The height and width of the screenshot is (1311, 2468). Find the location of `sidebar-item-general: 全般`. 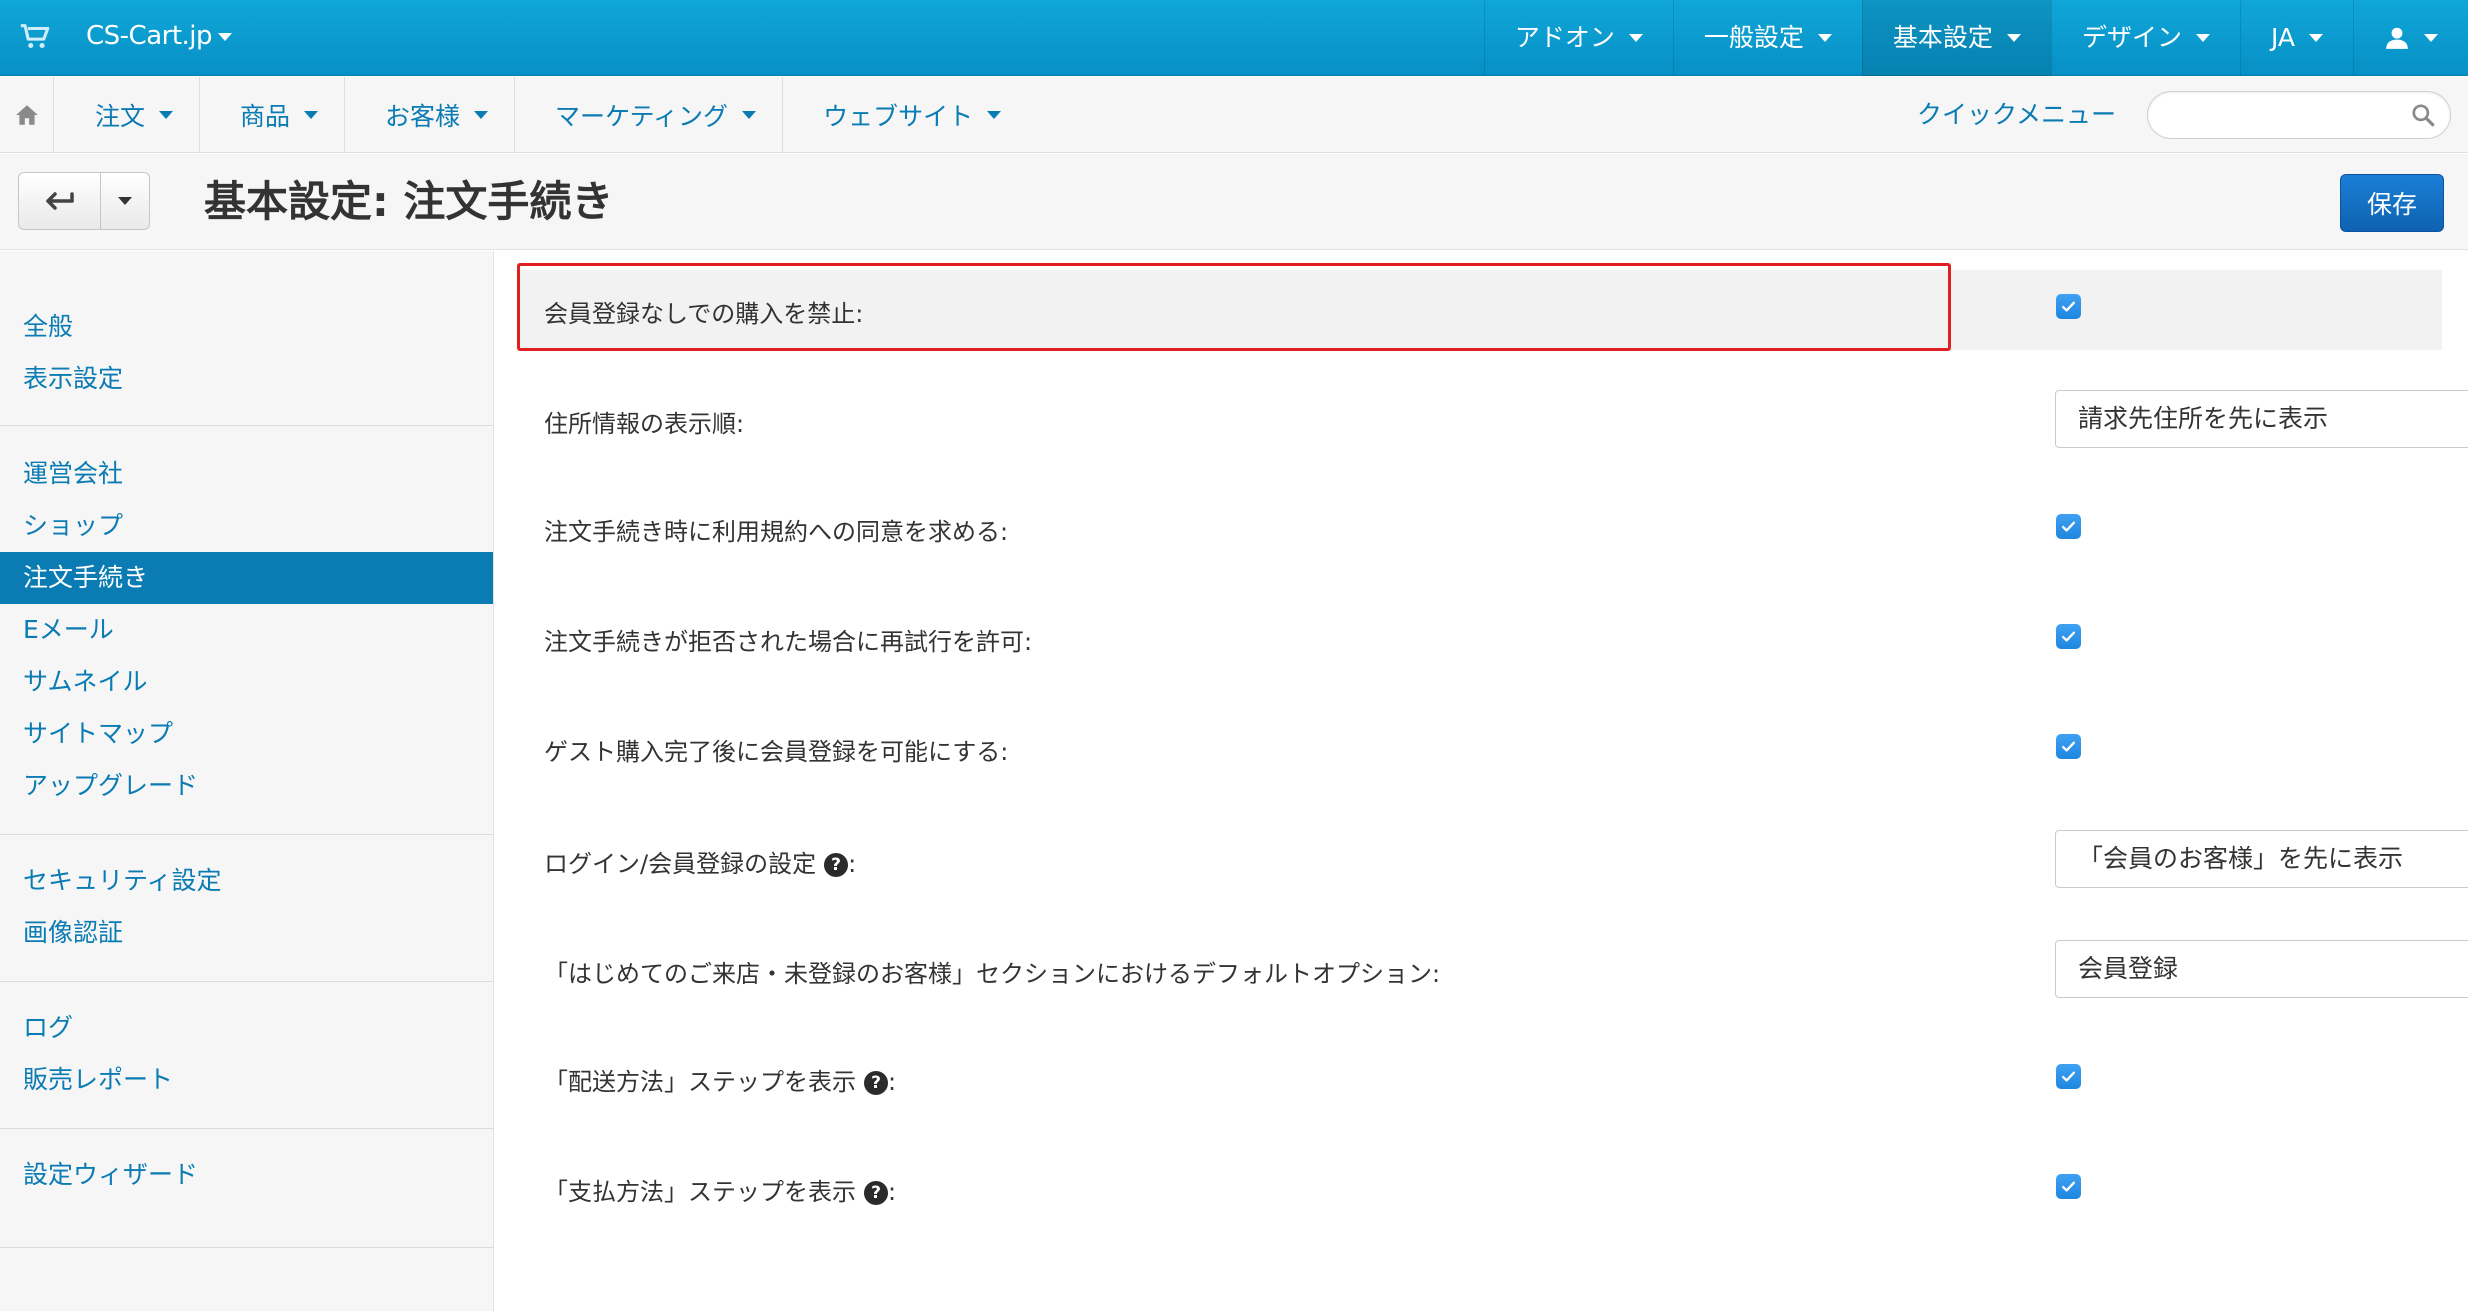

sidebar-item-general: 全般 is located at coordinates (246, 327).